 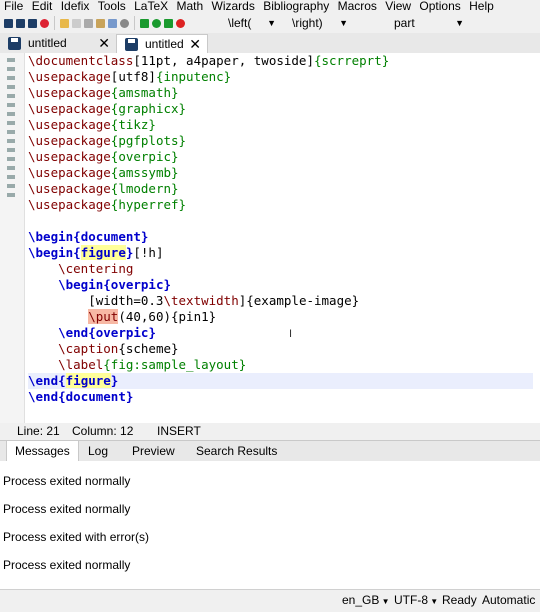 What do you see at coordinates (280, 365) in the screenshot?
I see `code-line: \label{fig:sample_layout}` at bounding box center [280, 365].